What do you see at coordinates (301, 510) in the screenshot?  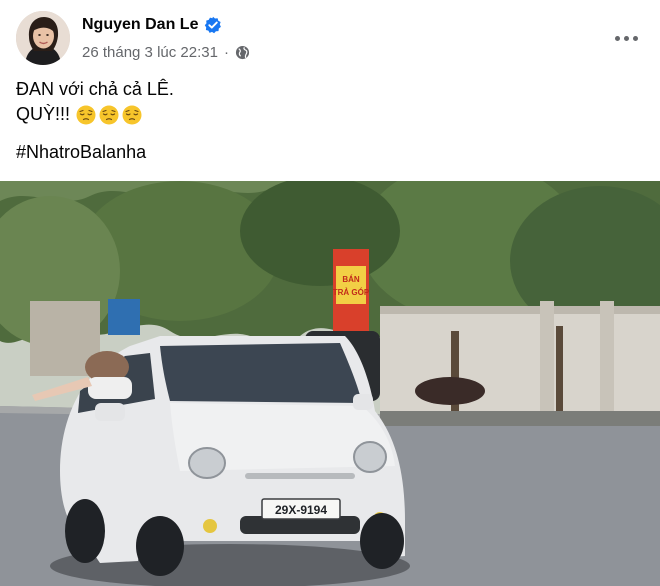 I see `license-plate-text: 29X-9194` at bounding box center [301, 510].